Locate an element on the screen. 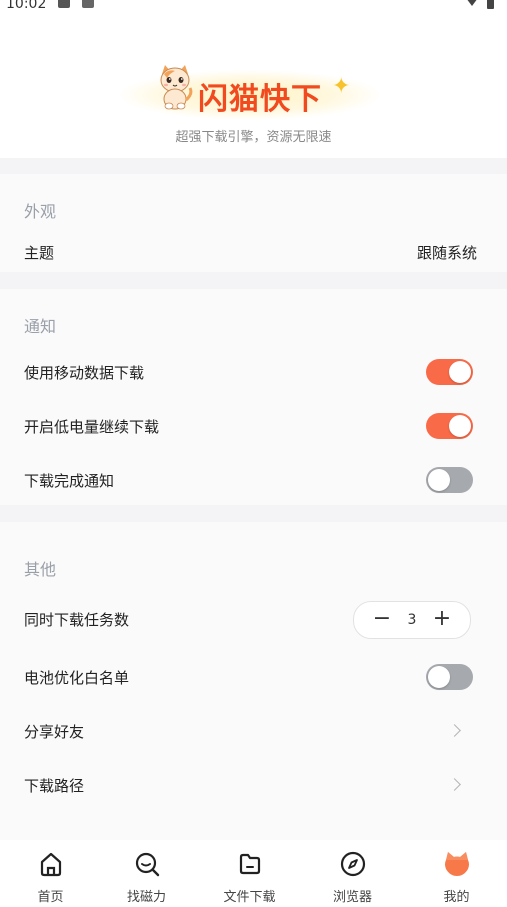 The width and height of the screenshot is (507, 907). compass-icon is located at coordinates (352, 864).